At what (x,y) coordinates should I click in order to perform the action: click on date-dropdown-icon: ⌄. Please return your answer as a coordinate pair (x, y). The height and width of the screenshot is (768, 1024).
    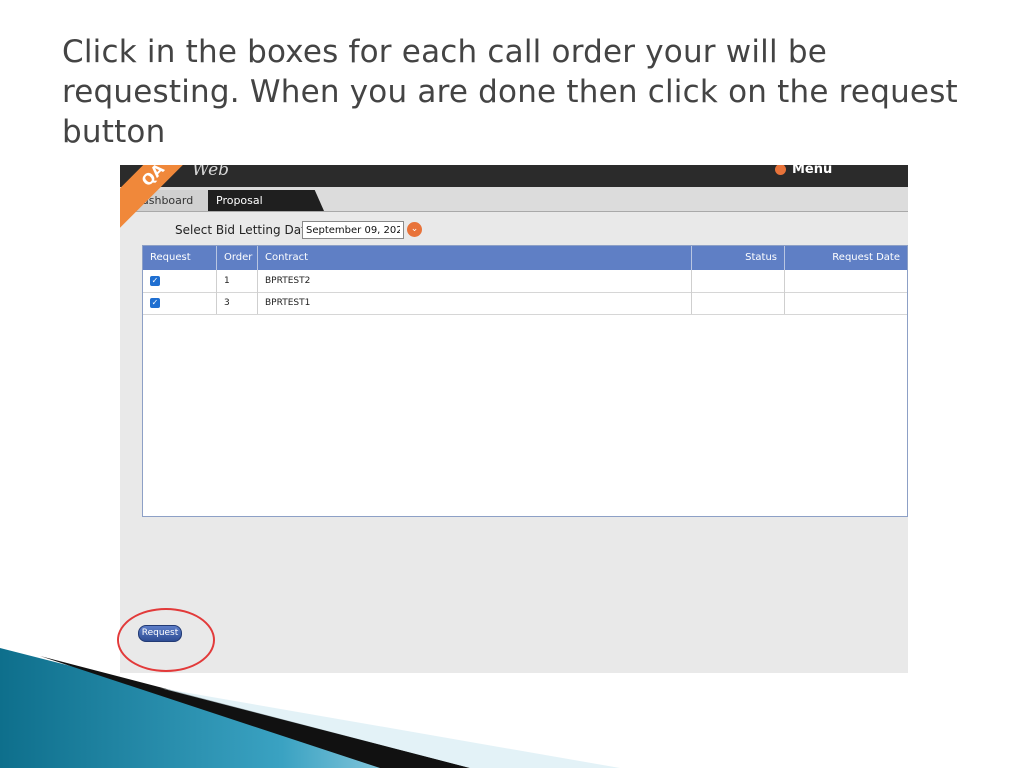
    Looking at the image, I should click on (414, 229).